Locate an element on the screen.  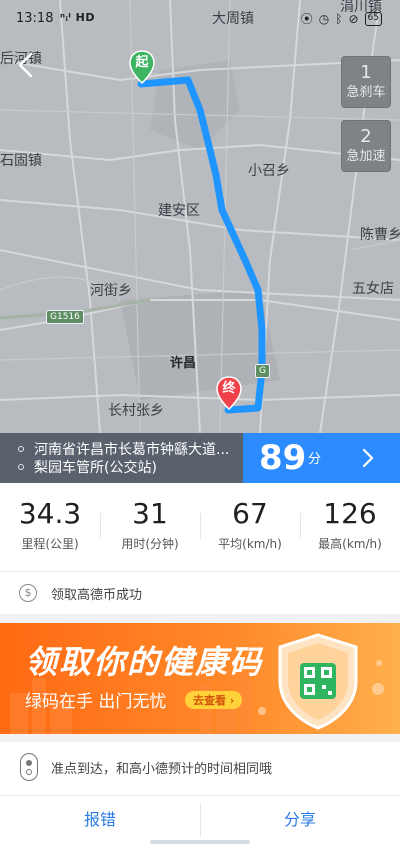
trip-route-bar: 河南省许昌市长葛市钟繇大道... 梨园车管所(公交站) 89 分 is located at coordinates (200, 458).